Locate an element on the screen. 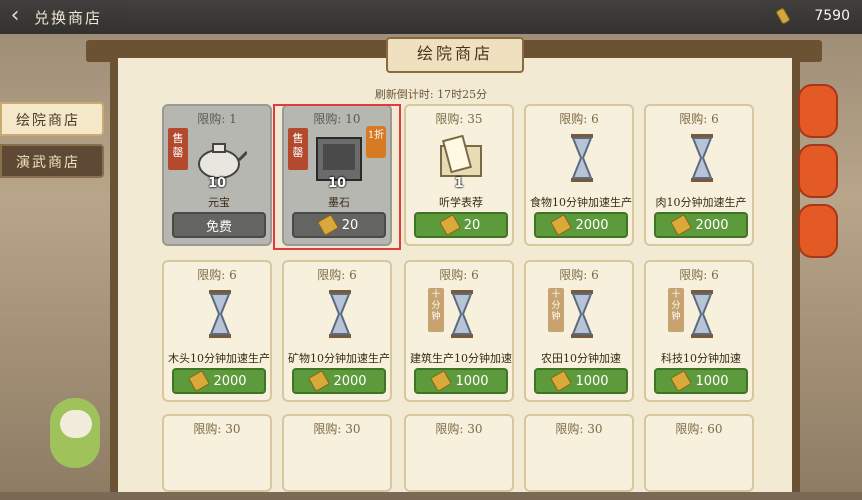 Image resolution: width=862 pixels, height=500 pixels. item-name: 元宝 is located at coordinates (219, 202).